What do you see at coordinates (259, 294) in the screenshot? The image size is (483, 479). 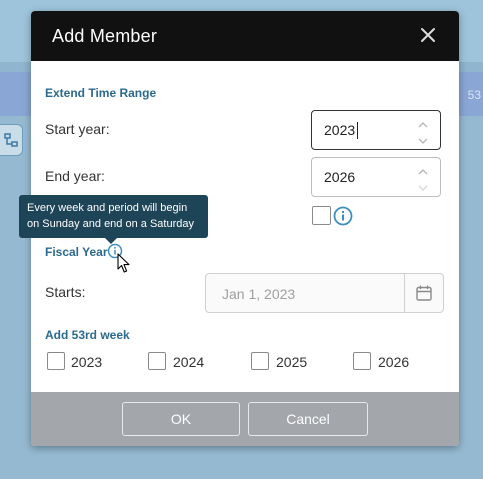 I see `starts-date-value: Jan 1, 2023` at bounding box center [259, 294].